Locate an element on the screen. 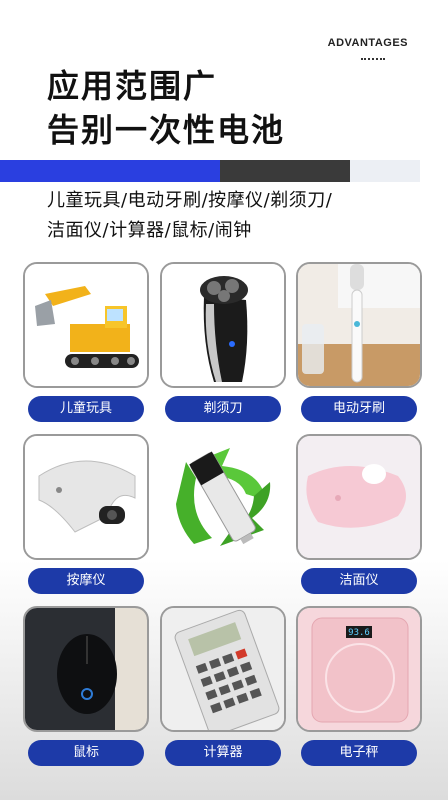 This screenshot has width=448, height=800. mouse-icon is located at coordinates (86, 669).